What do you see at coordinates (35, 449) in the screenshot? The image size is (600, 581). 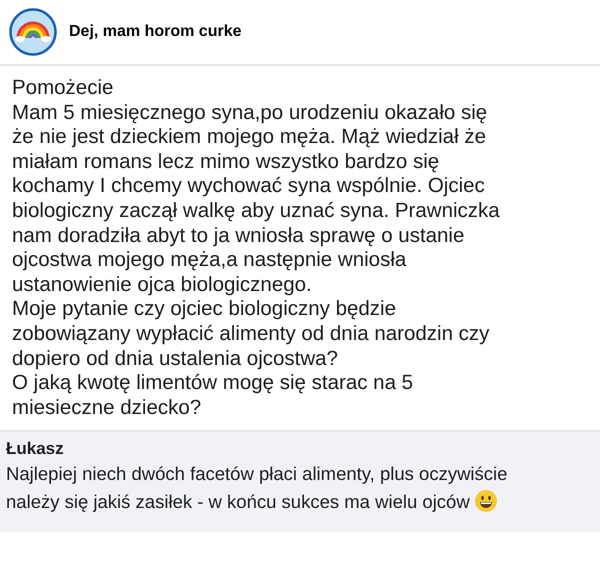 I see `comment-author: Łukasz` at bounding box center [35, 449].